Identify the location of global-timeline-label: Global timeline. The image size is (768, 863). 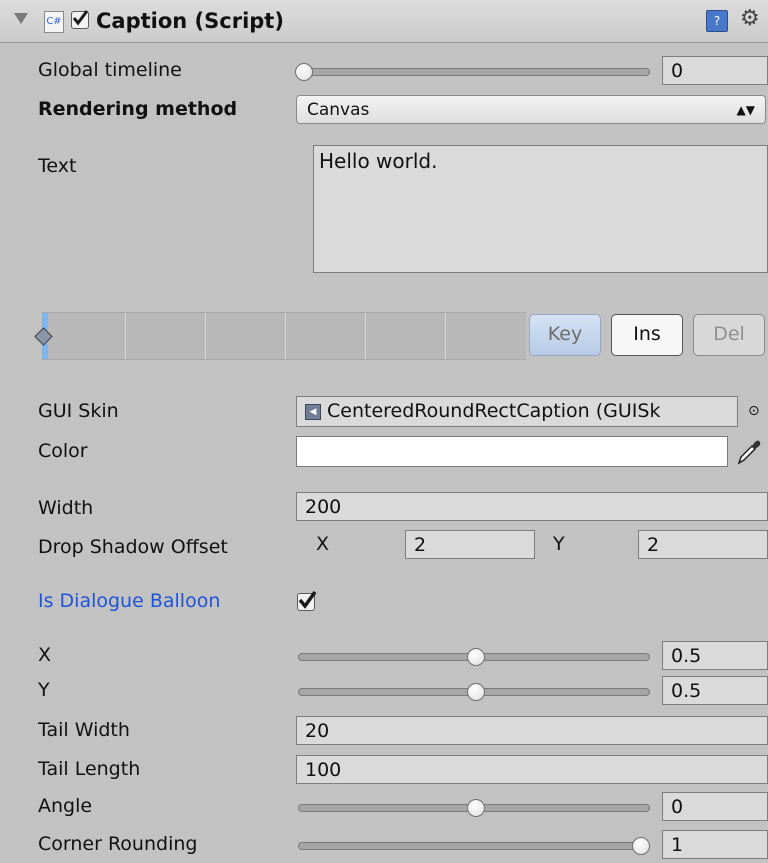
(110, 70).